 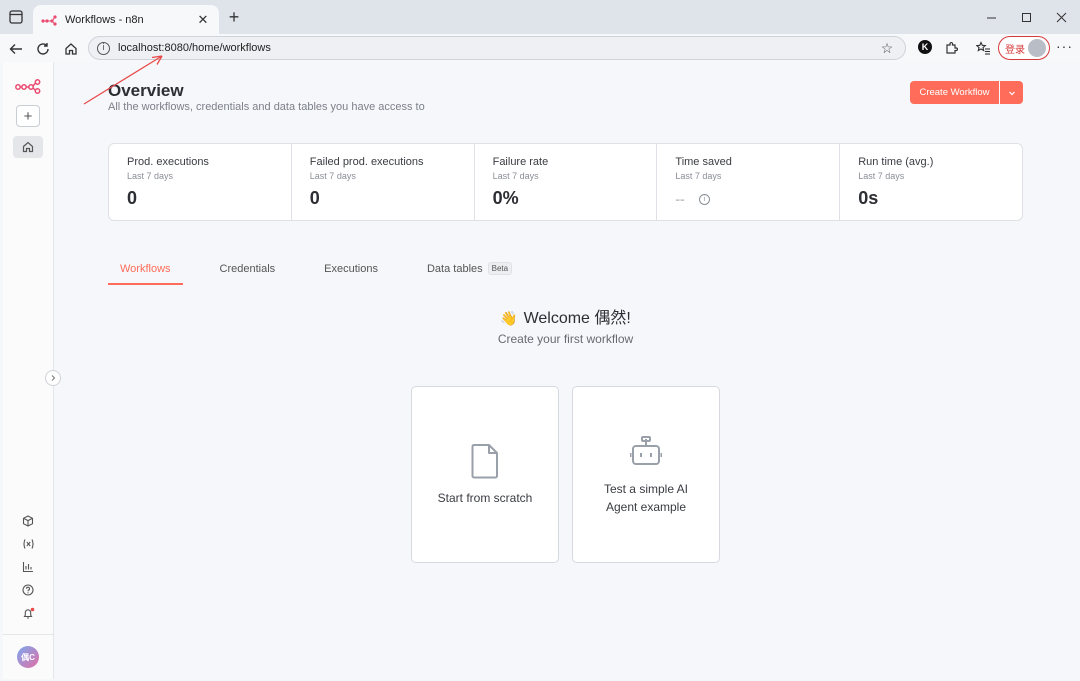 I want to click on chevron-down-icon, so click(x=1011, y=93).